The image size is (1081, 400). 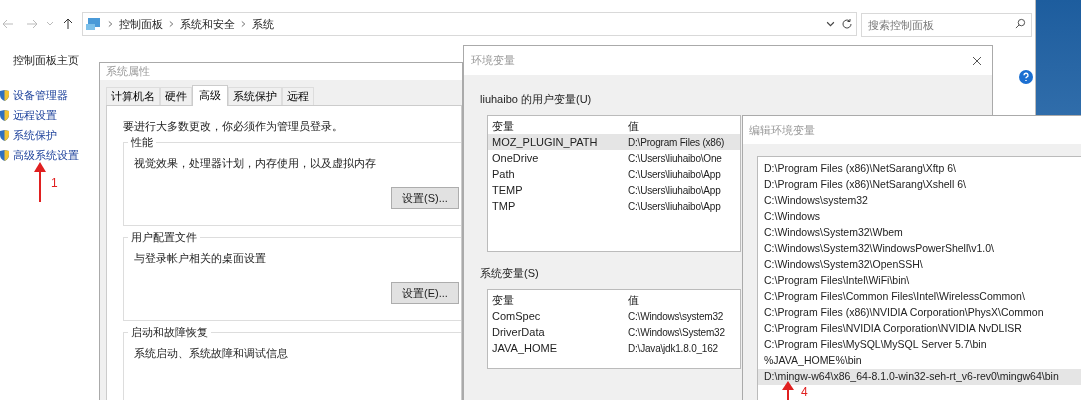 What do you see at coordinates (233, 126) in the screenshot?
I see `notice-text: 要进行大多数更改，你必须作为管理员登录。` at bounding box center [233, 126].